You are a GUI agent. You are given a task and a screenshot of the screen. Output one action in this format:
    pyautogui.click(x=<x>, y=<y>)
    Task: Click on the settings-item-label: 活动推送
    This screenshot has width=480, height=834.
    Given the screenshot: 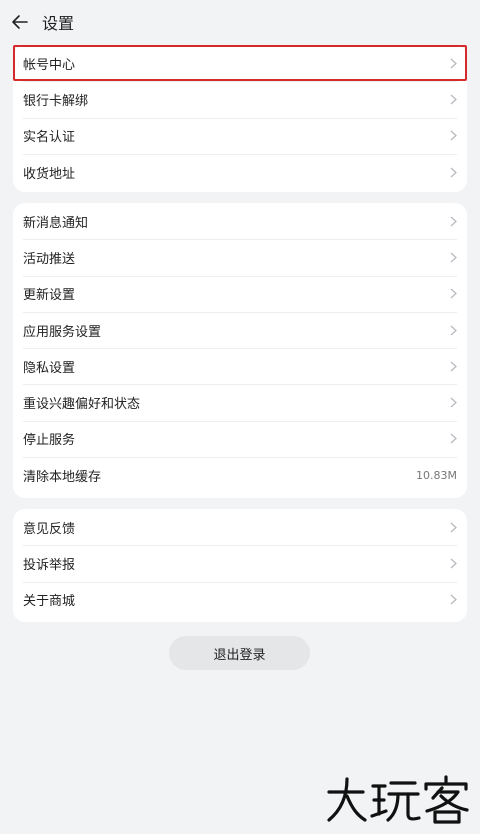 What is the action you would take?
    pyautogui.click(x=49, y=259)
    